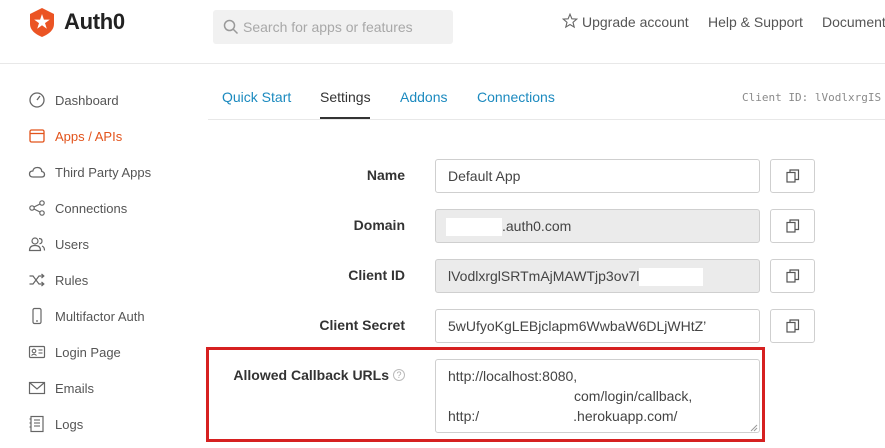 Image resolution: width=885 pixels, height=448 pixels. What do you see at coordinates (37, 136) in the screenshot?
I see `window-icon` at bounding box center [37, 136].